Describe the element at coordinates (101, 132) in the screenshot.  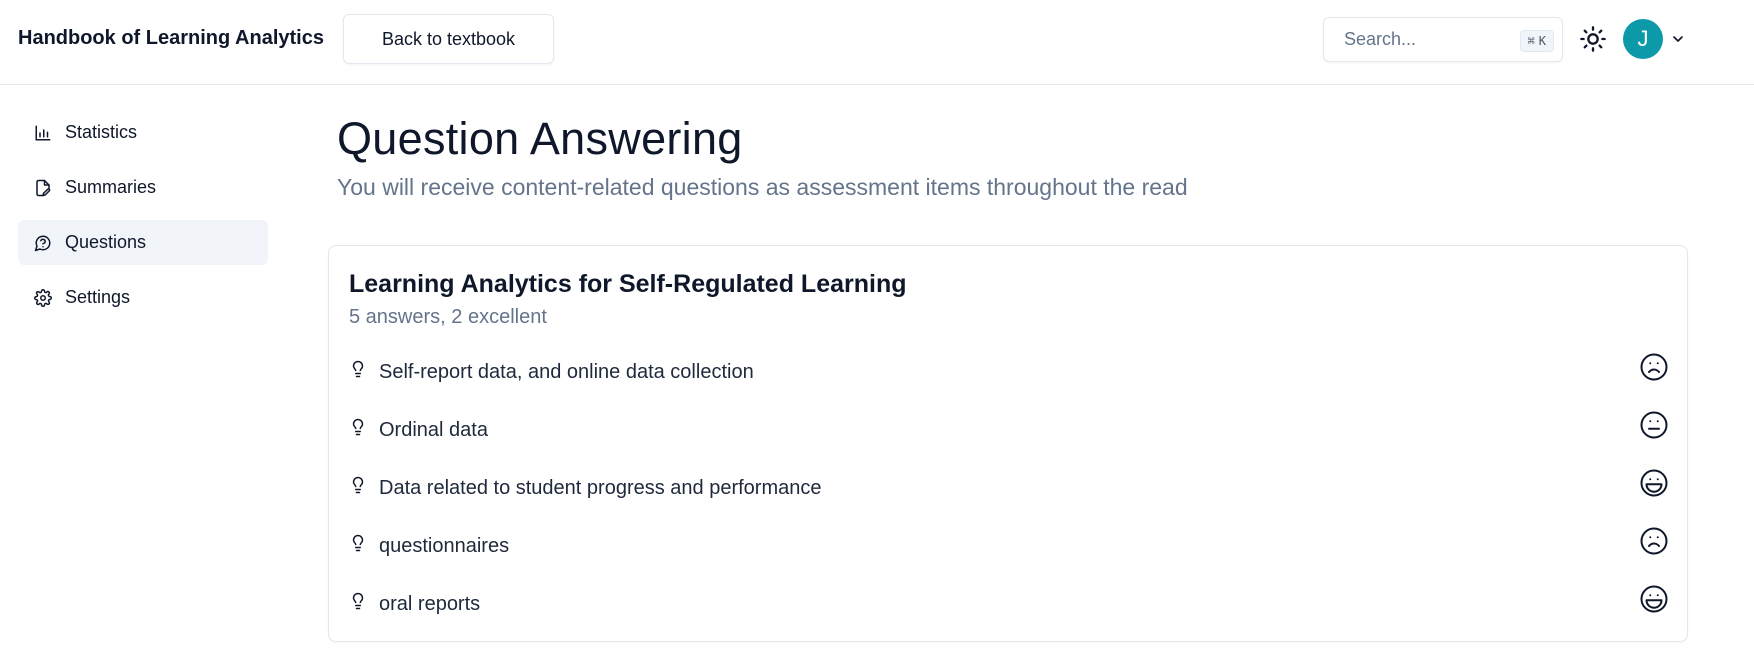
I see `sidebar-item-label: Statistics` at that location.